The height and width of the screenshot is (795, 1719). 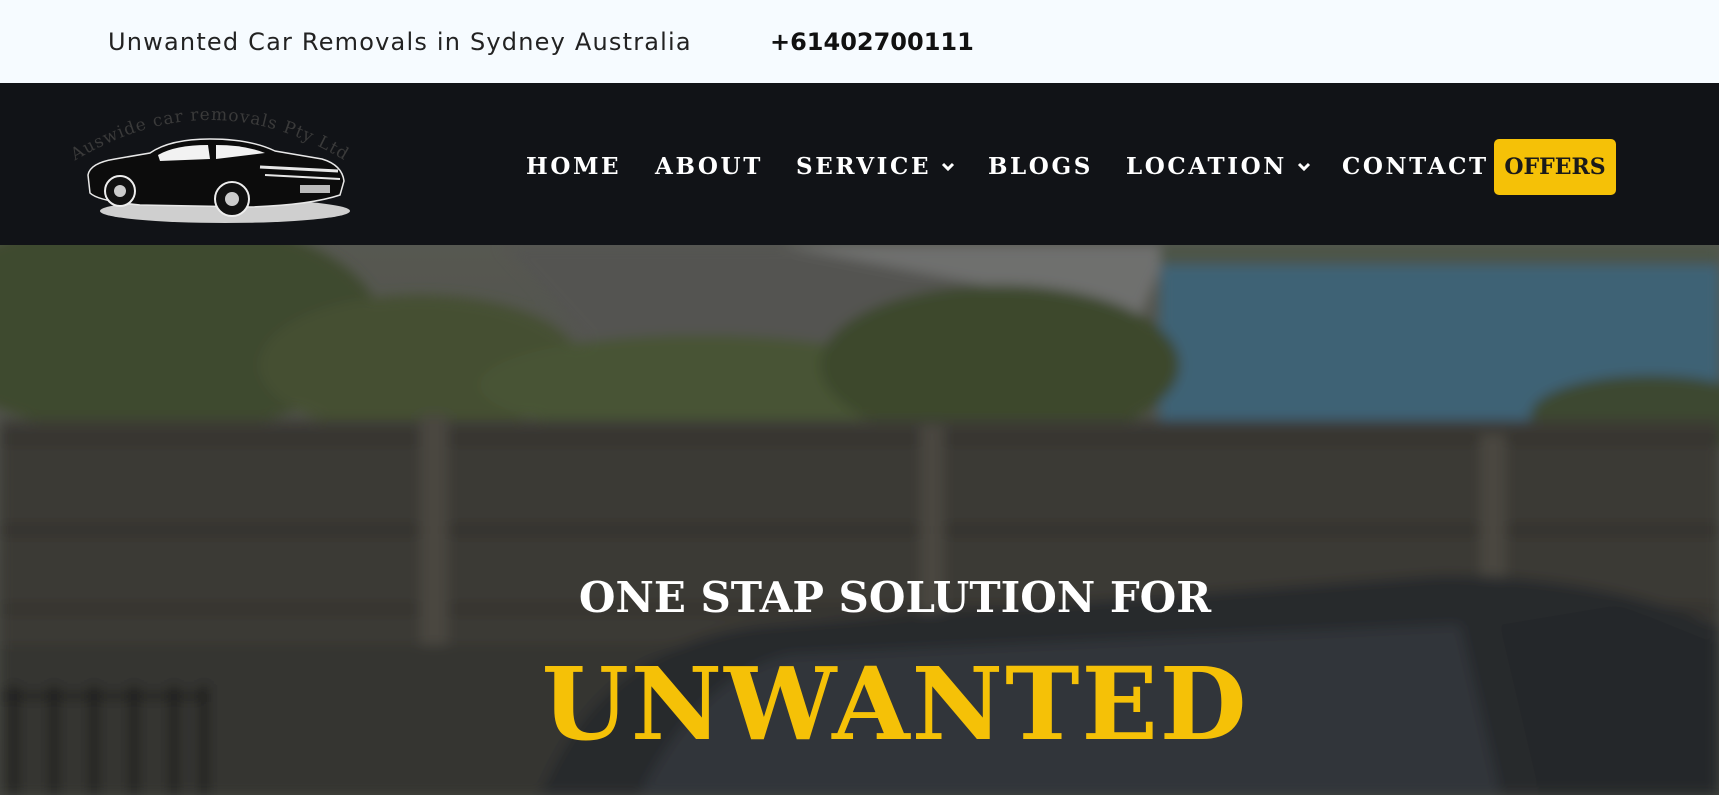 I want to click on hero-title: UNWANTED, so click(x=895, y=704).